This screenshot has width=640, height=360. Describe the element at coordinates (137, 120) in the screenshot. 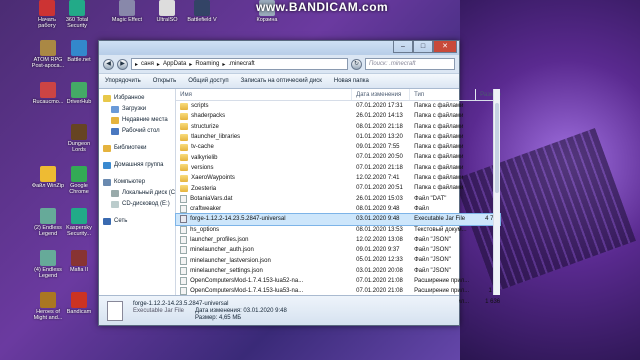

I see `nav-recent: Недавние места` at that location.